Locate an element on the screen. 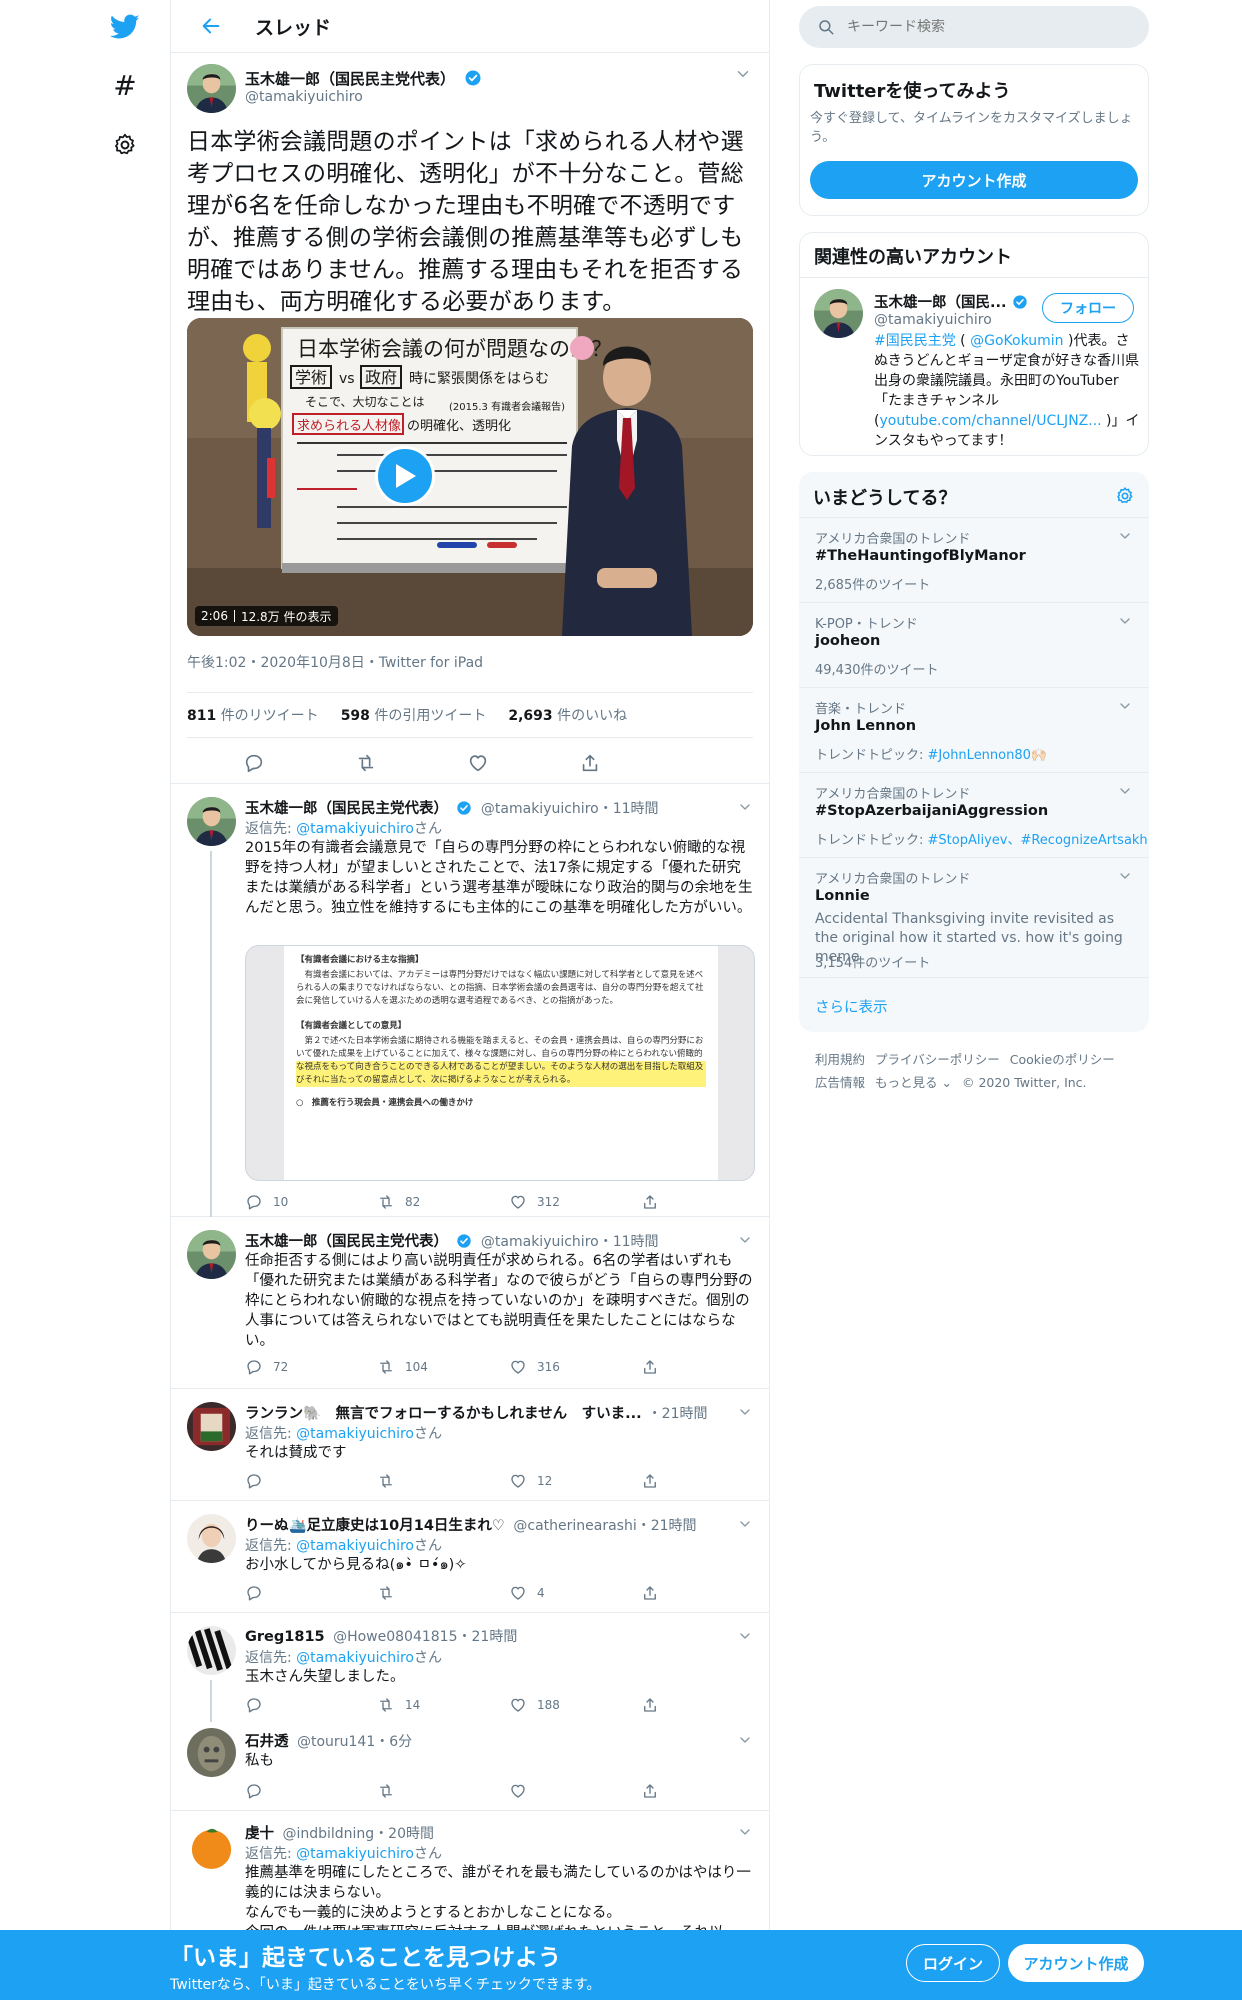  footer-privacy-link: プライバシーポリシー is located at coordinates (937, 1059).